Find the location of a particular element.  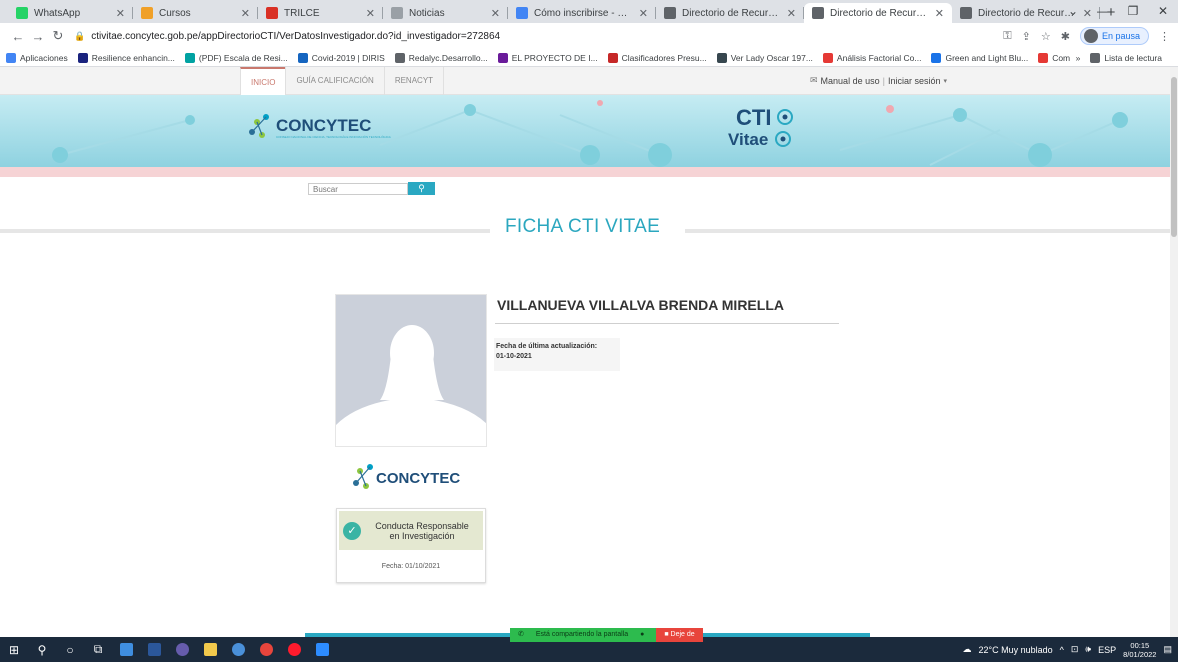

scrollbar-thumb is located at coordinates (1174, 157).